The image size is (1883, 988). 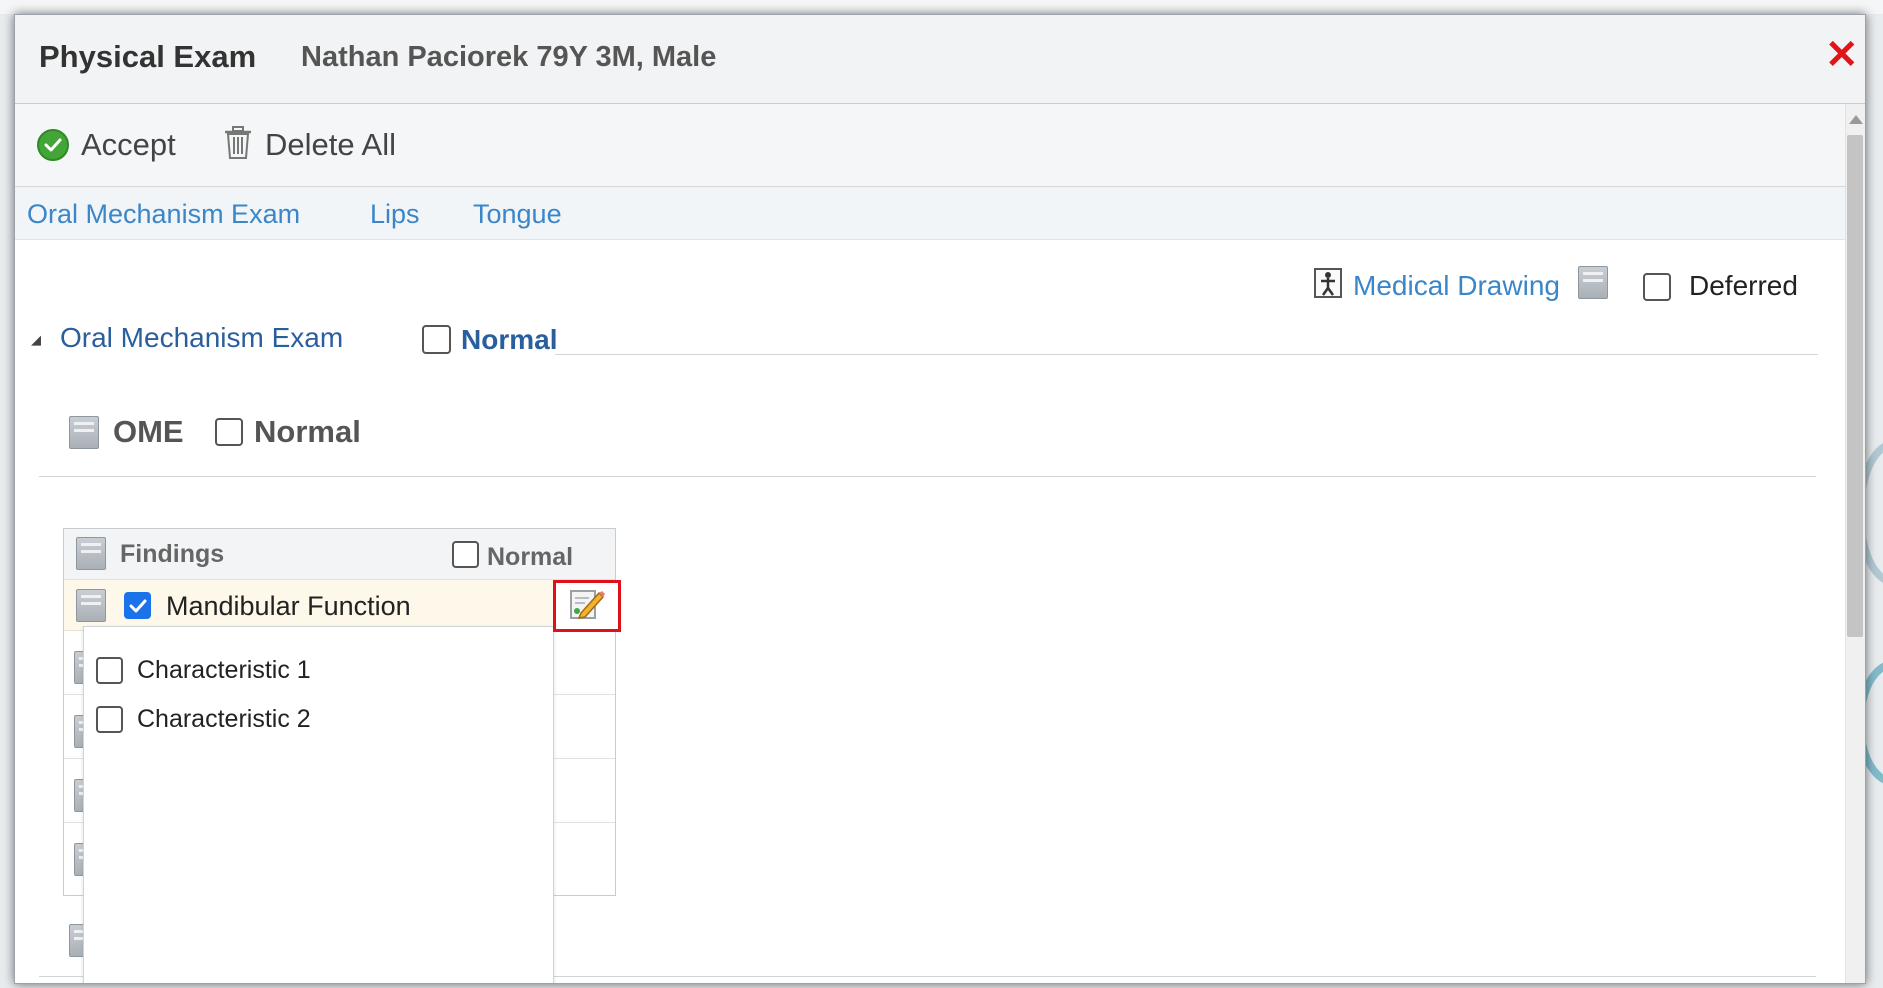 I want to click on characteristic-1-option: Characteristic 1, so click(x=203, y=670).